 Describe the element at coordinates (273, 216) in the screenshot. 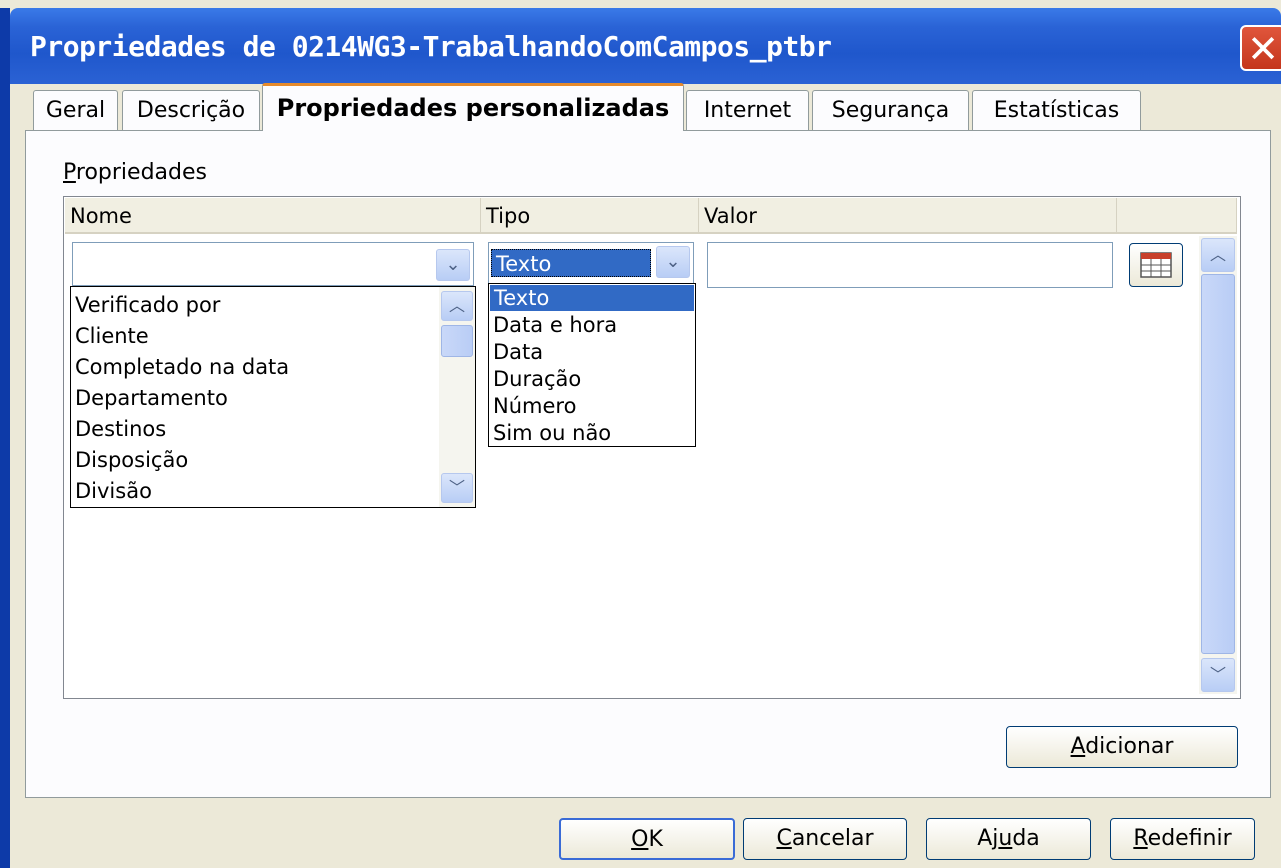

I see `column-header-name: Nome` at that location.